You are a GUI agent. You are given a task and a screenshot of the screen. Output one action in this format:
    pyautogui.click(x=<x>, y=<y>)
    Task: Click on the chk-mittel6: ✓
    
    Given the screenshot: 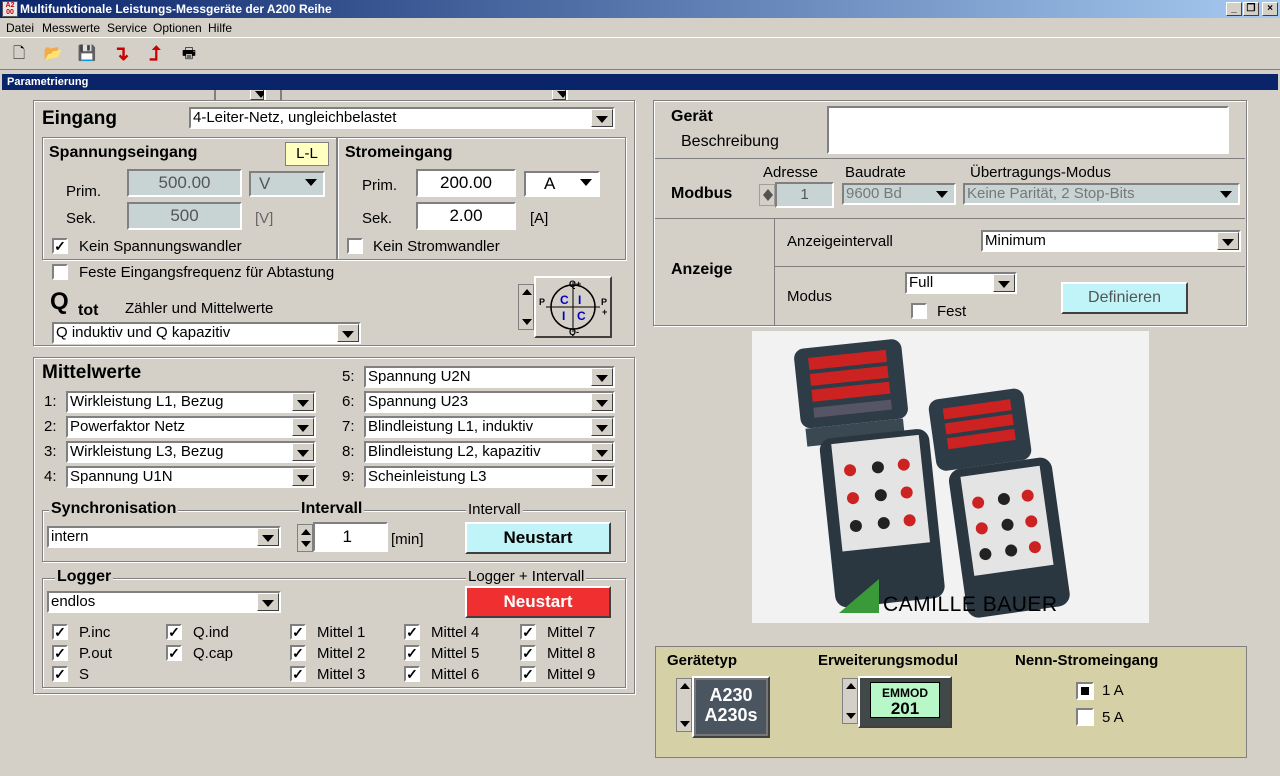 What is the action you would take?
    pyautogui.click(x=412, y=674)
    